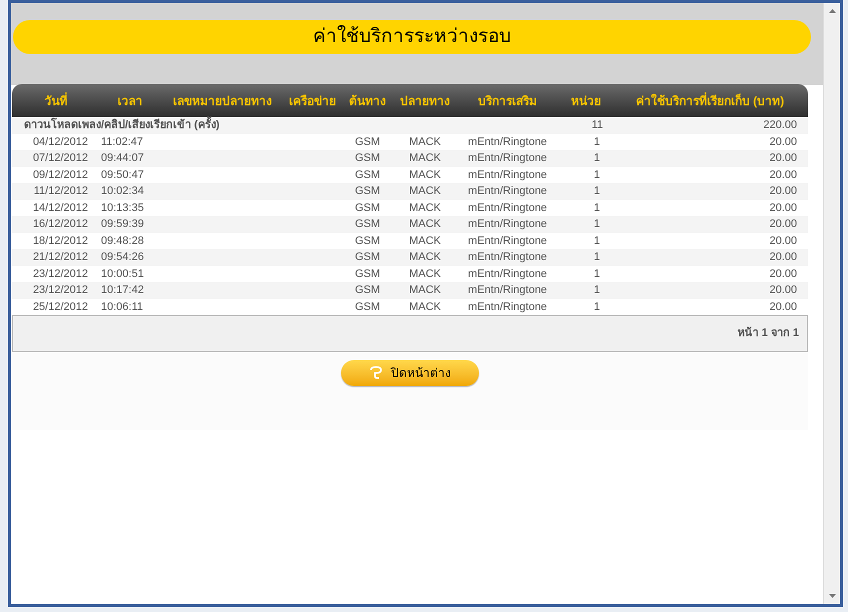 The image size is (848, 612). Describe the element at coordinates (412, 37) in the screenshot. I see `dialog-title: ค่าใช้บริการระหว่างรอบ` at that location.